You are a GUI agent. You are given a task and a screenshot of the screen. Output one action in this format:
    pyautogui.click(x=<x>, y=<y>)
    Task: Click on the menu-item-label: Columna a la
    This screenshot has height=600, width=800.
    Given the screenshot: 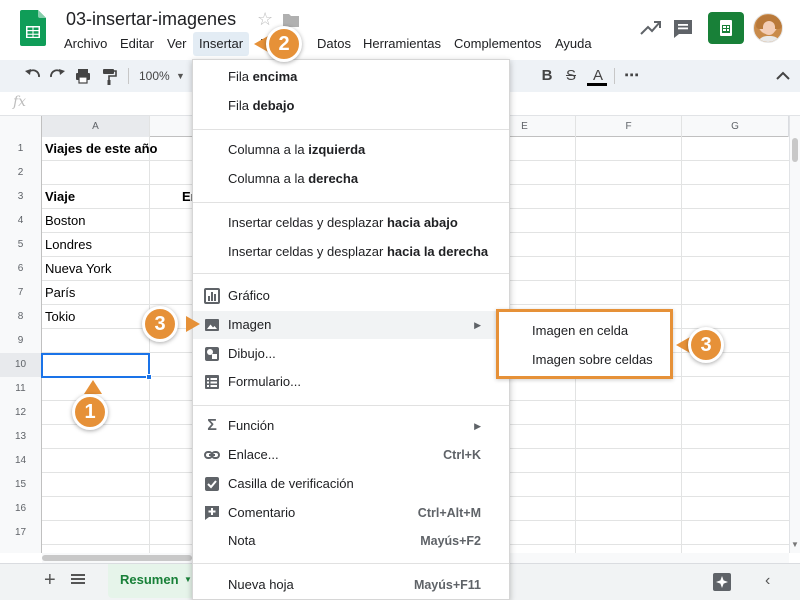 What is the action you would take?
    pyautogui.click(x=268, y=149)
    